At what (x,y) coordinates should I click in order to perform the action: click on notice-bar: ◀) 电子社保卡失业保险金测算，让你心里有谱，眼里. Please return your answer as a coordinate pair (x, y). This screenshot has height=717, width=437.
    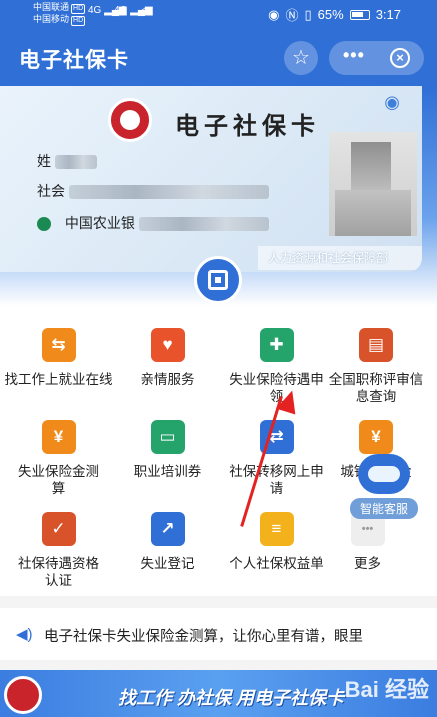
    Looking at the image, I should click on (218, 634).